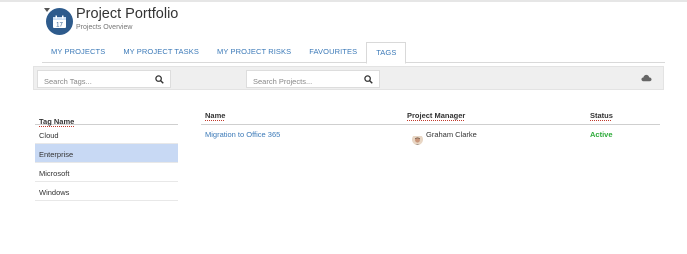  I want to click on name-column-header: Name, so click(215, 115).